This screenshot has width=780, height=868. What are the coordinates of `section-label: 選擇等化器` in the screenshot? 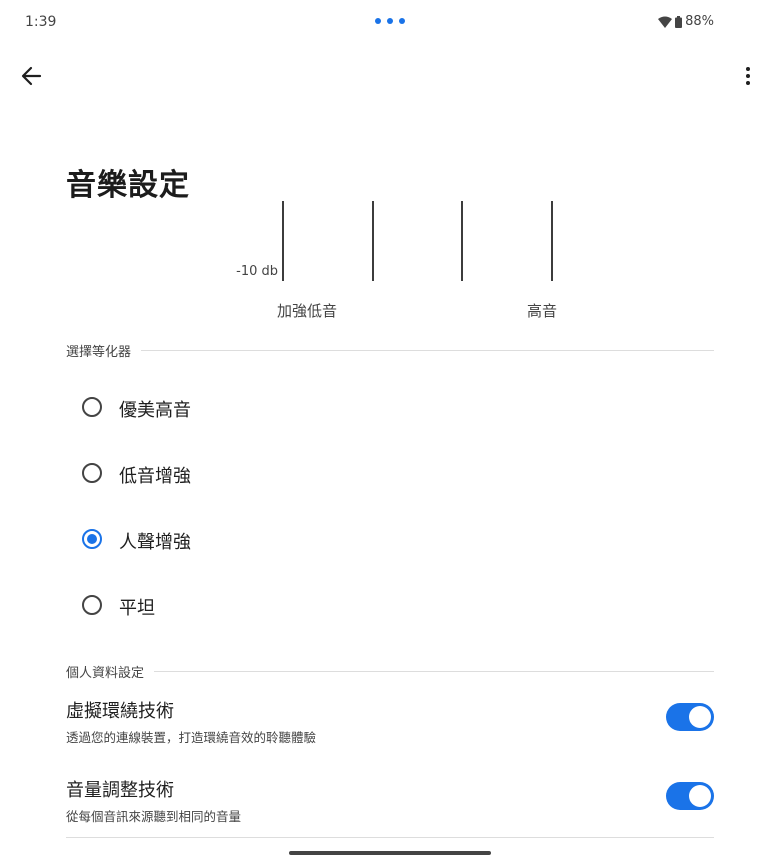 It's located at (99, 352).